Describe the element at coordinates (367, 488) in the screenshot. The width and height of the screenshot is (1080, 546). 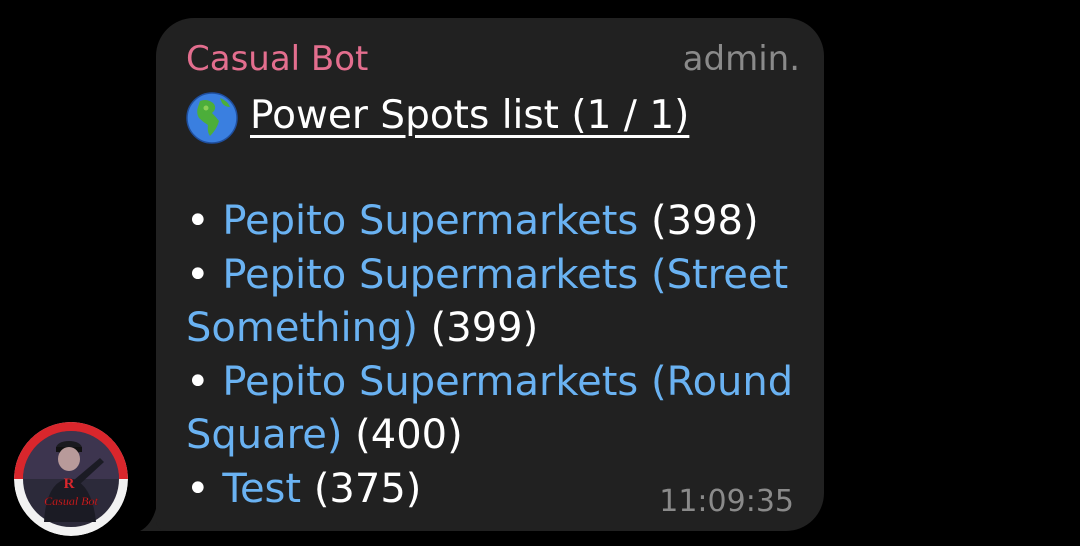
I see `power-spot-count: (375)` at that location.